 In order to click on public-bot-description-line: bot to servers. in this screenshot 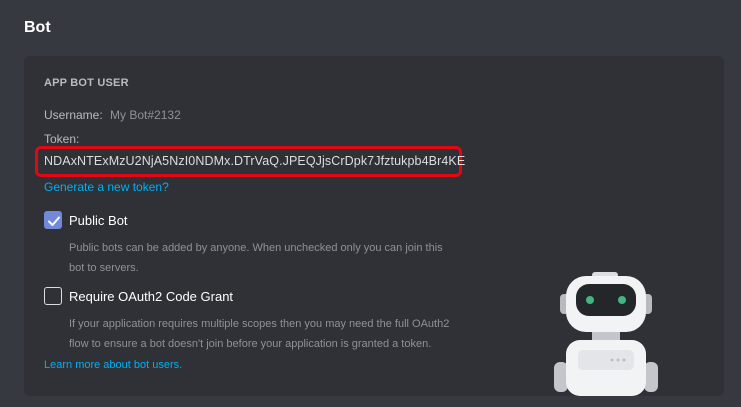, I will do `click(104, 268)`.